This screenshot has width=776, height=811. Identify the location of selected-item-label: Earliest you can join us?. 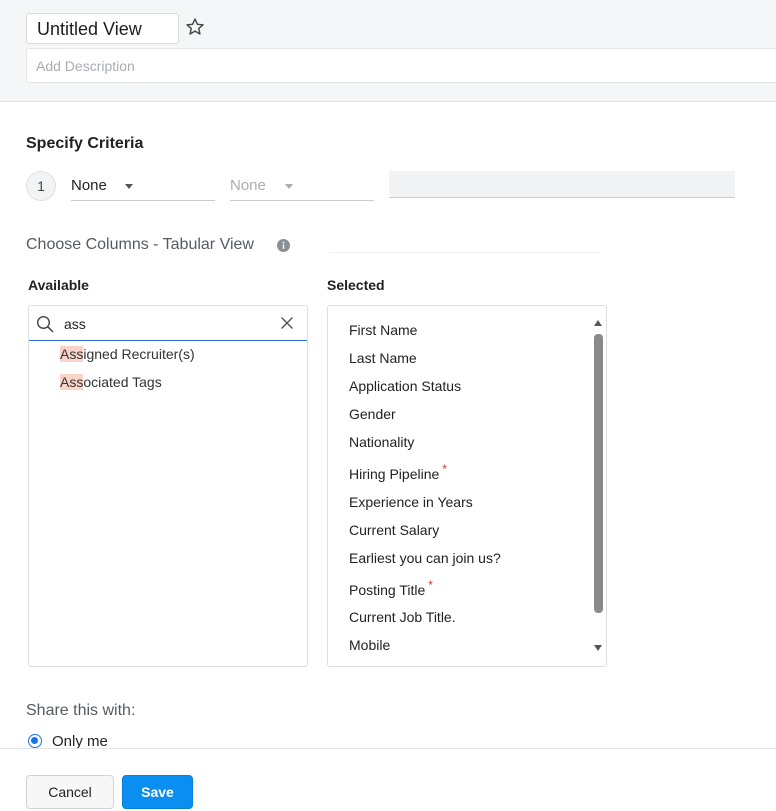
(425, 558).